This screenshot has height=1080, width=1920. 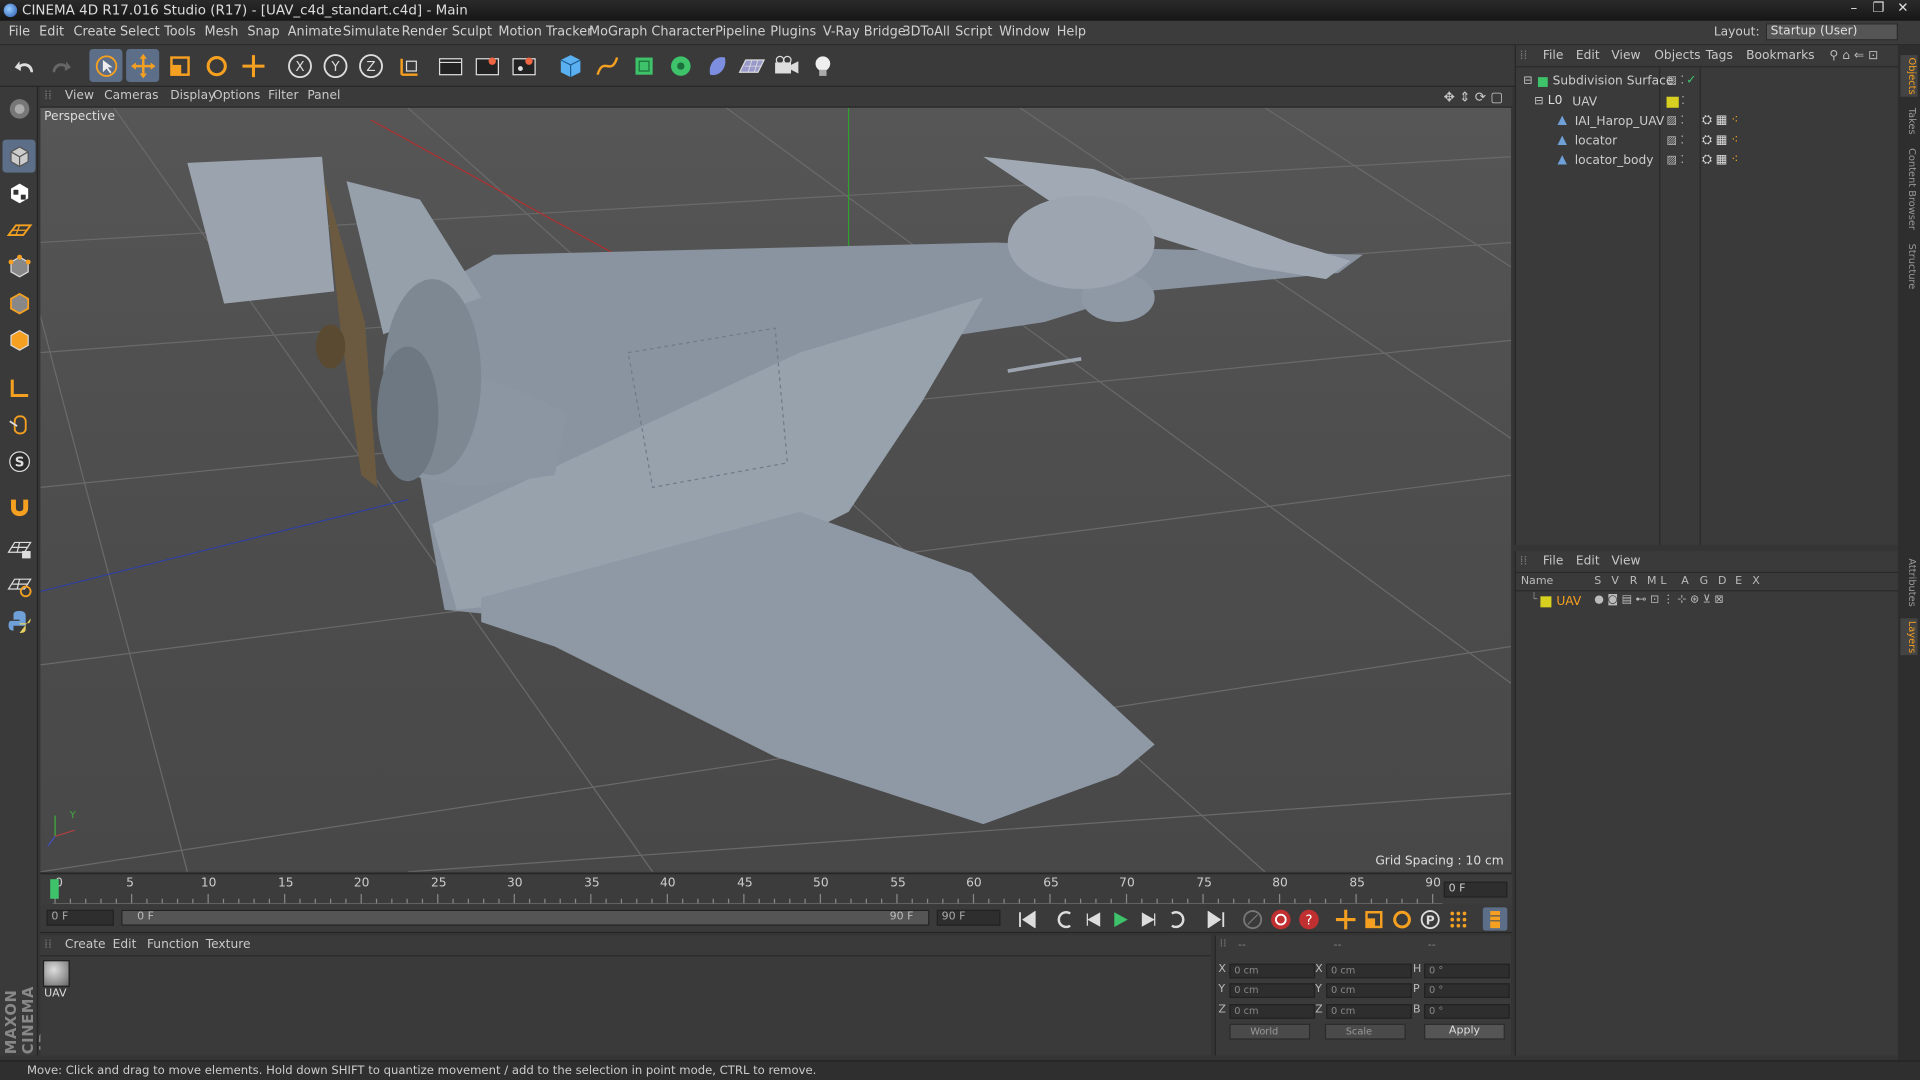 What do you see at coordinates (740, 31) in the screenshot?
I see `menu-pipeline: Pipeline` at bounding box center [740, 31].